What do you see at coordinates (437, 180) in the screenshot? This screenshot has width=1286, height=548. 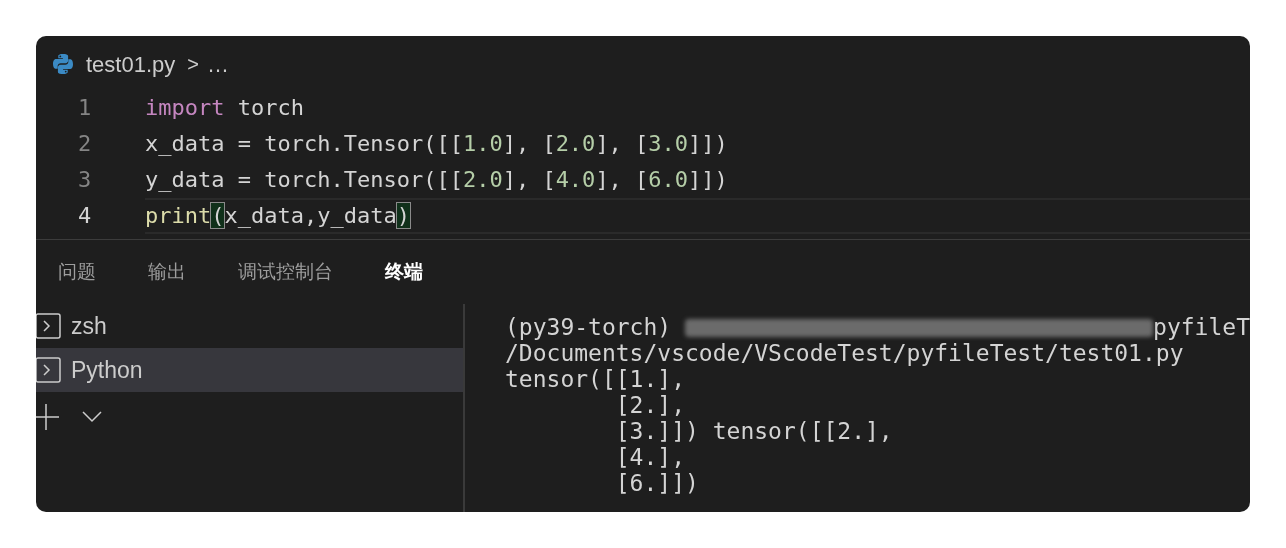 I see `code-line: y_data = torch.Tensor([[2.0], [4.0], [6.0]])` at bounding box center [437, 180].